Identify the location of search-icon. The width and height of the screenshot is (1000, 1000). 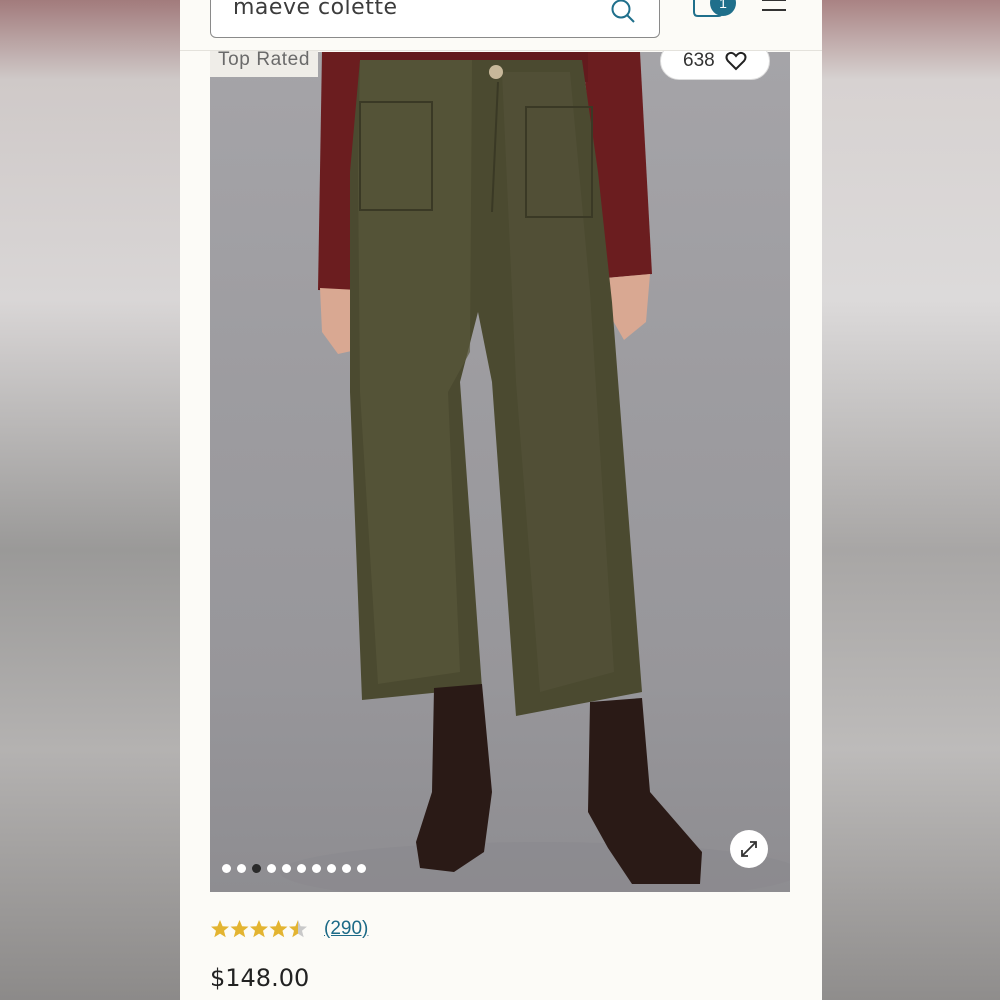
(623, 12).